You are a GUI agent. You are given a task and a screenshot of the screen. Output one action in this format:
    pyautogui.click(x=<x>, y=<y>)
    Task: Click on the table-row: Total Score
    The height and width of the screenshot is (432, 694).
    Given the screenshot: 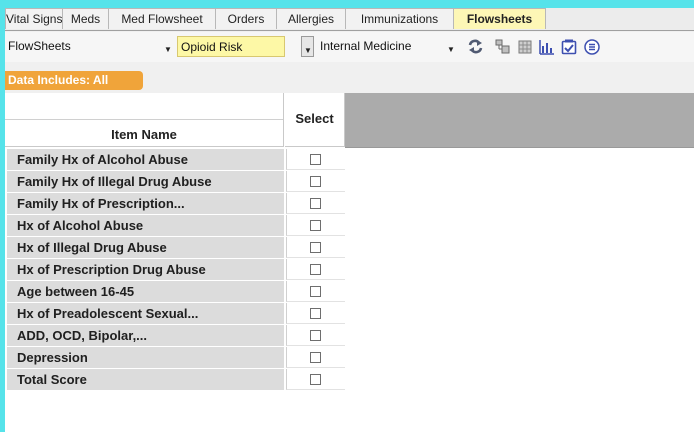 What is the action you would take?
    pyautogui.click(x=175, y=380)
    